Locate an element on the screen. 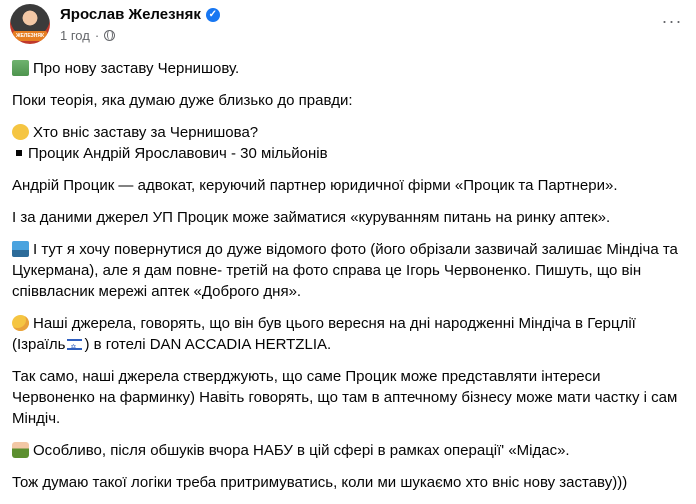  paragraph-1: Про нову заставу Чернишову. is located at coordinates (348, 68).